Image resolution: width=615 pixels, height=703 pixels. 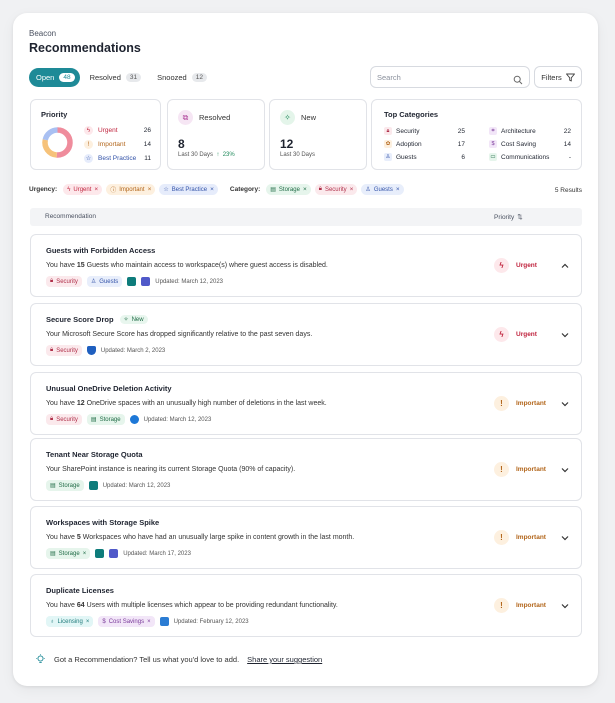 What do you see at coordinates (530, 144) in the screenshot?
I see `category-cost-saving: $ Cost Saving 14` at bounding box center [530, 144].